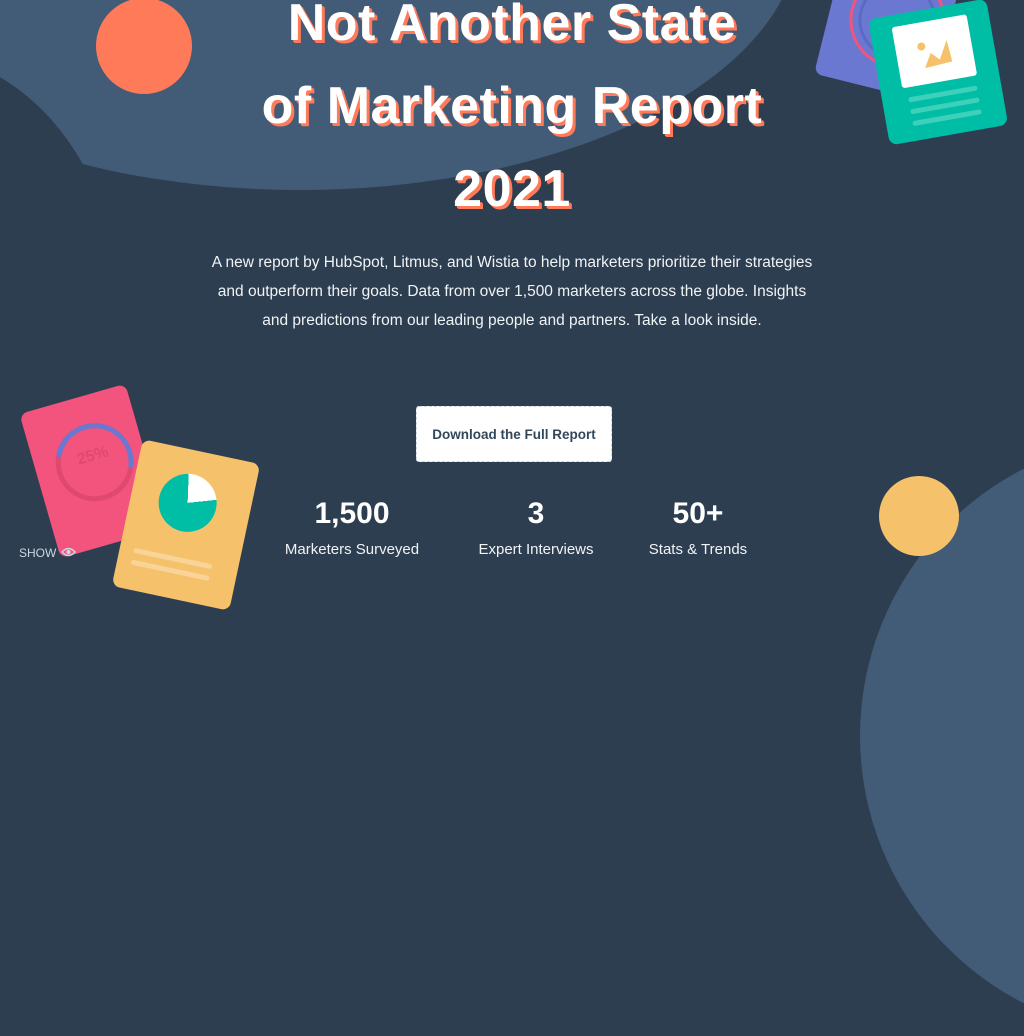 The height and width of the screenshot is (1036, 1024). I want to click on stat-value: 3, so click(536, 513).